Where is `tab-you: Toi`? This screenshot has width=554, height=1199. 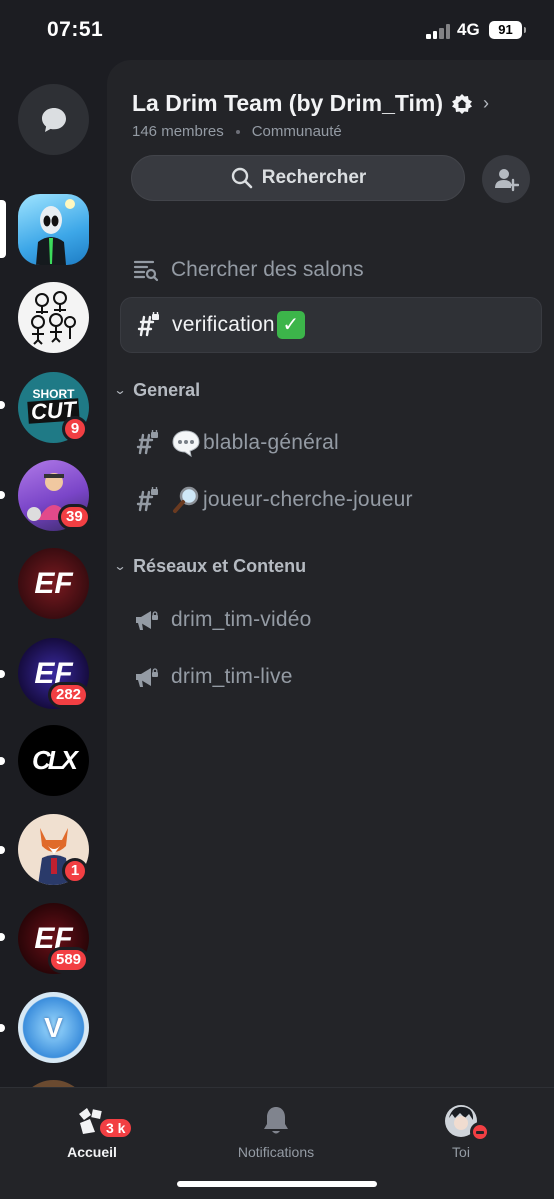 tab-you: Toi is located at coordinates (461, 1132).